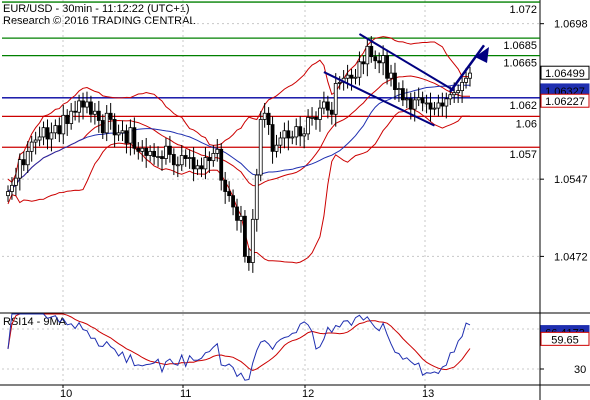 This screenshot has width=590, height=400. I want to click on rsi-line, so click(239, 347).